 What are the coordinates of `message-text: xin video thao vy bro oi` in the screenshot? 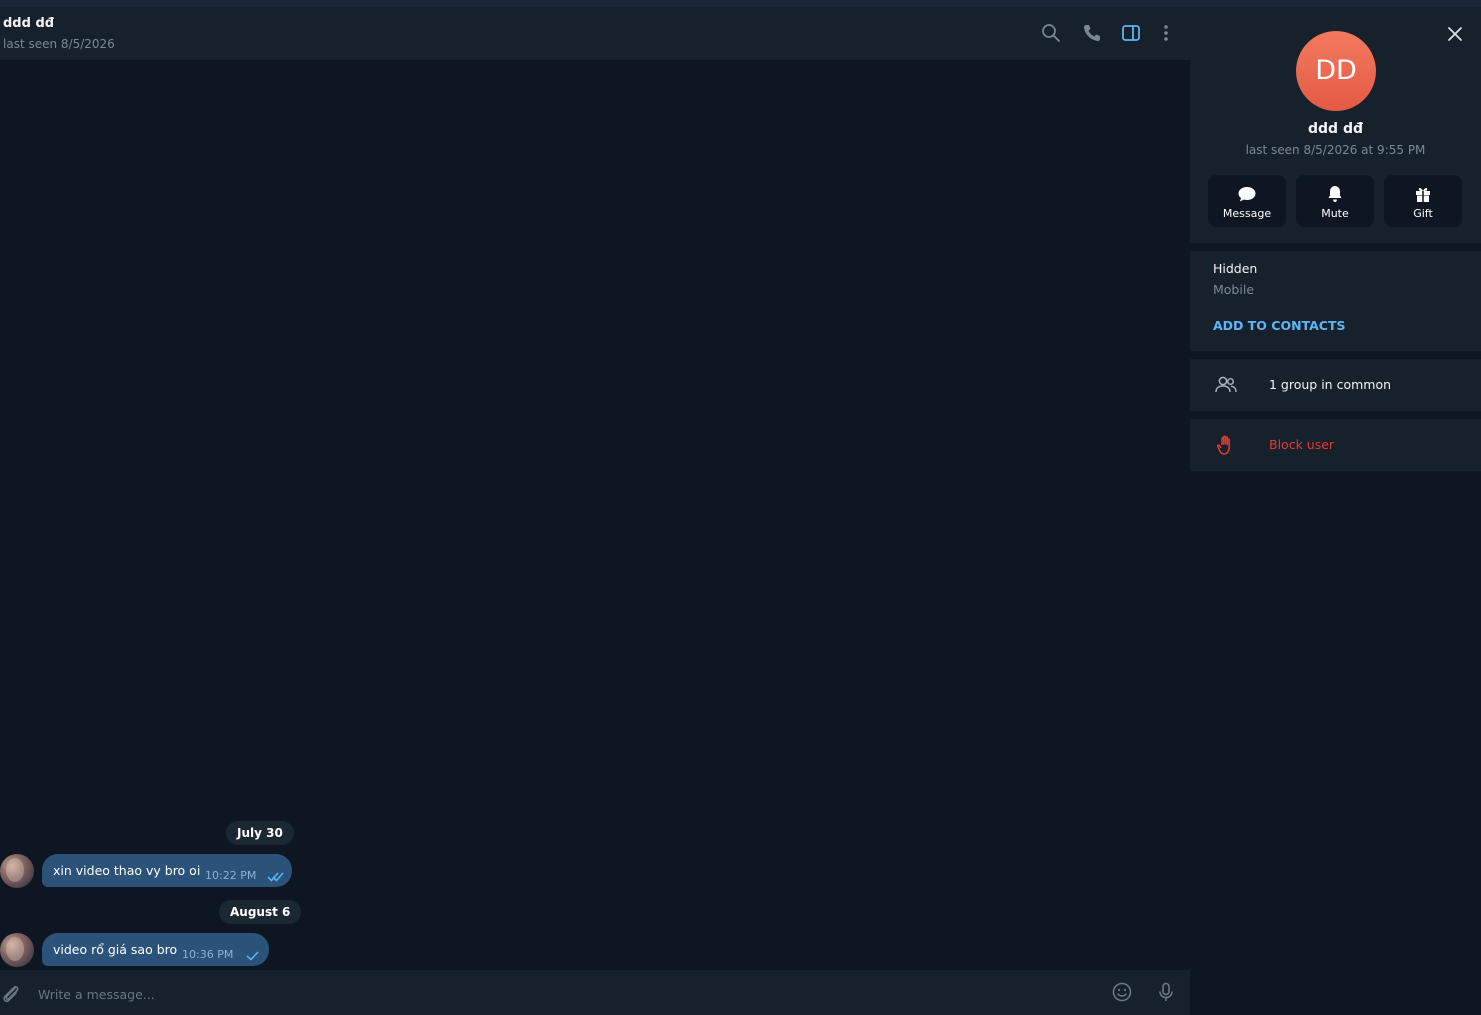 It's located at (127, 870).